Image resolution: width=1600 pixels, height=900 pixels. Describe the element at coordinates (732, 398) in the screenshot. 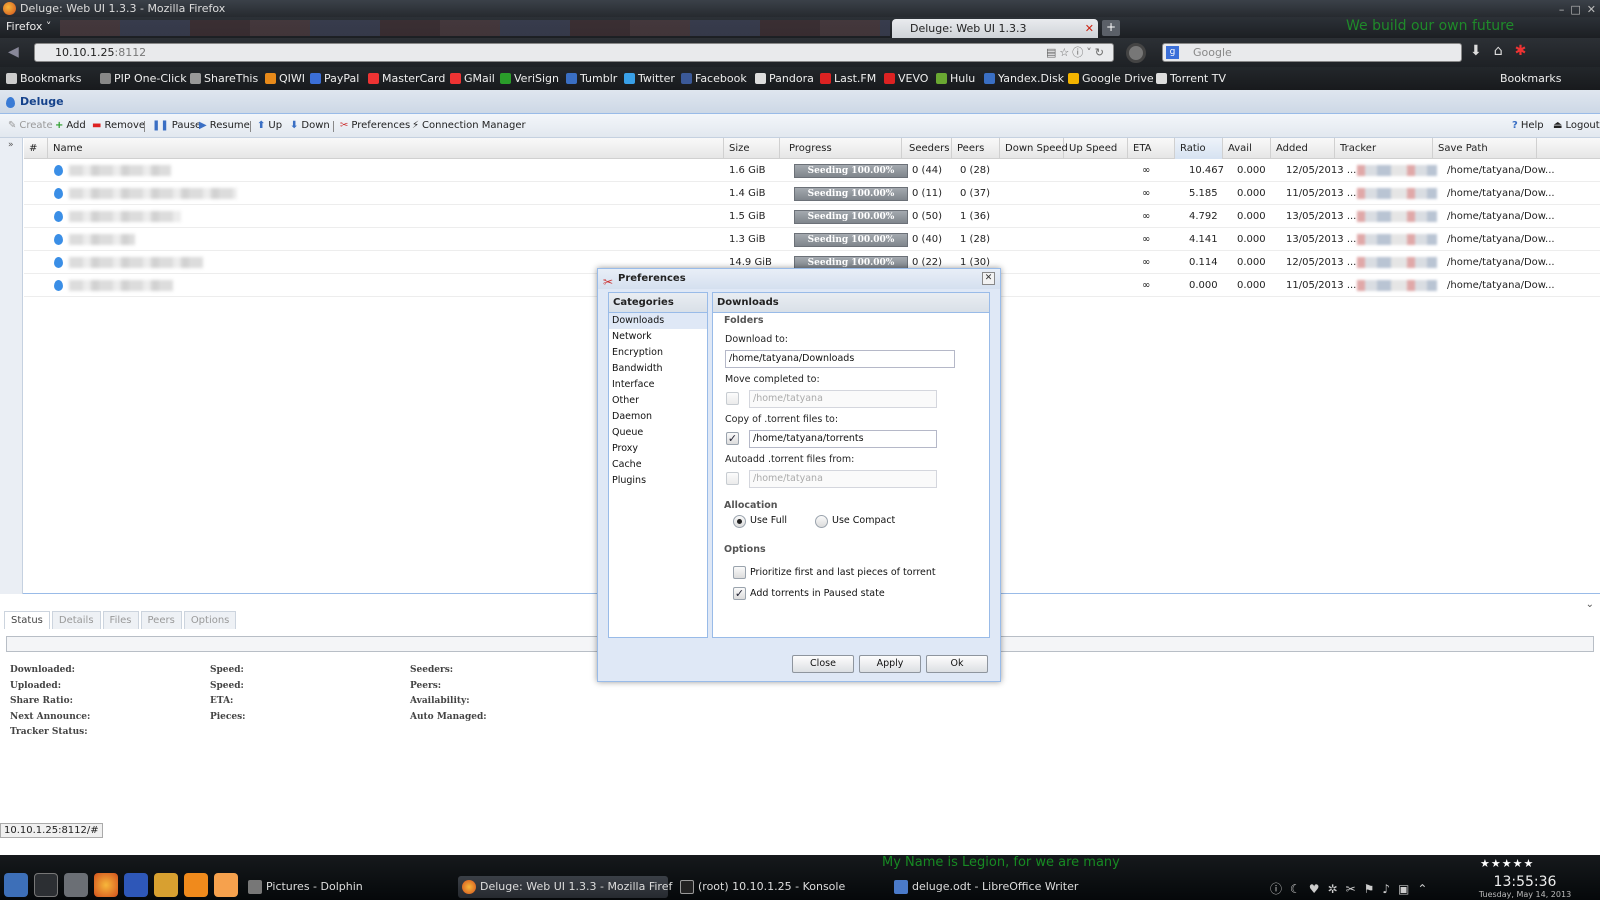

I see `move-completed-checkbox` at that location.